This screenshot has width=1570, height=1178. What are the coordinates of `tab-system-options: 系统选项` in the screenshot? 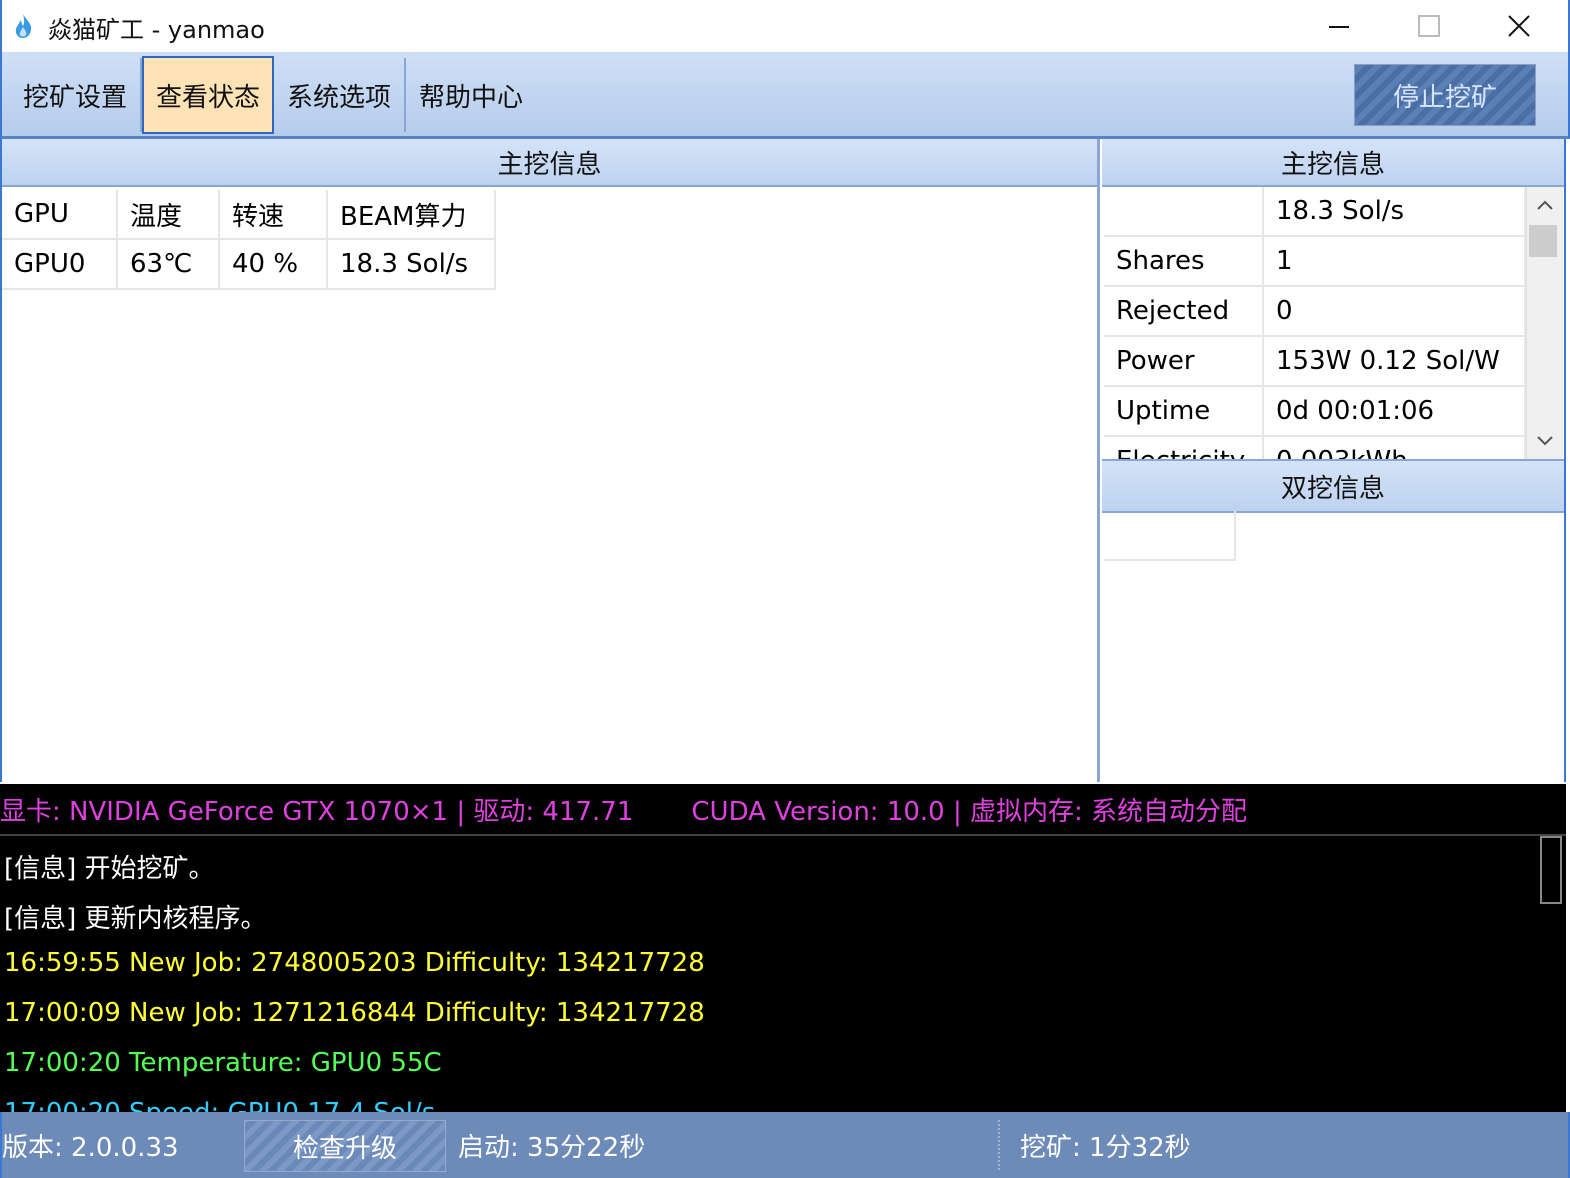 It's located at (340, 95).